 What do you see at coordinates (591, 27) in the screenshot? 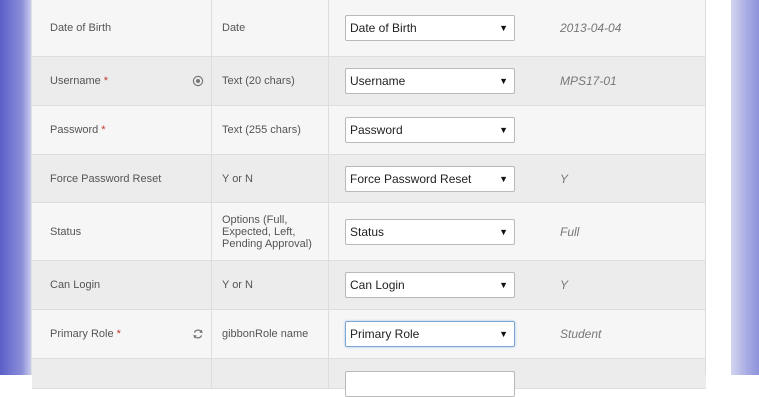
I see `example-value: 2013-04-04` at bounding box center [591, 27].